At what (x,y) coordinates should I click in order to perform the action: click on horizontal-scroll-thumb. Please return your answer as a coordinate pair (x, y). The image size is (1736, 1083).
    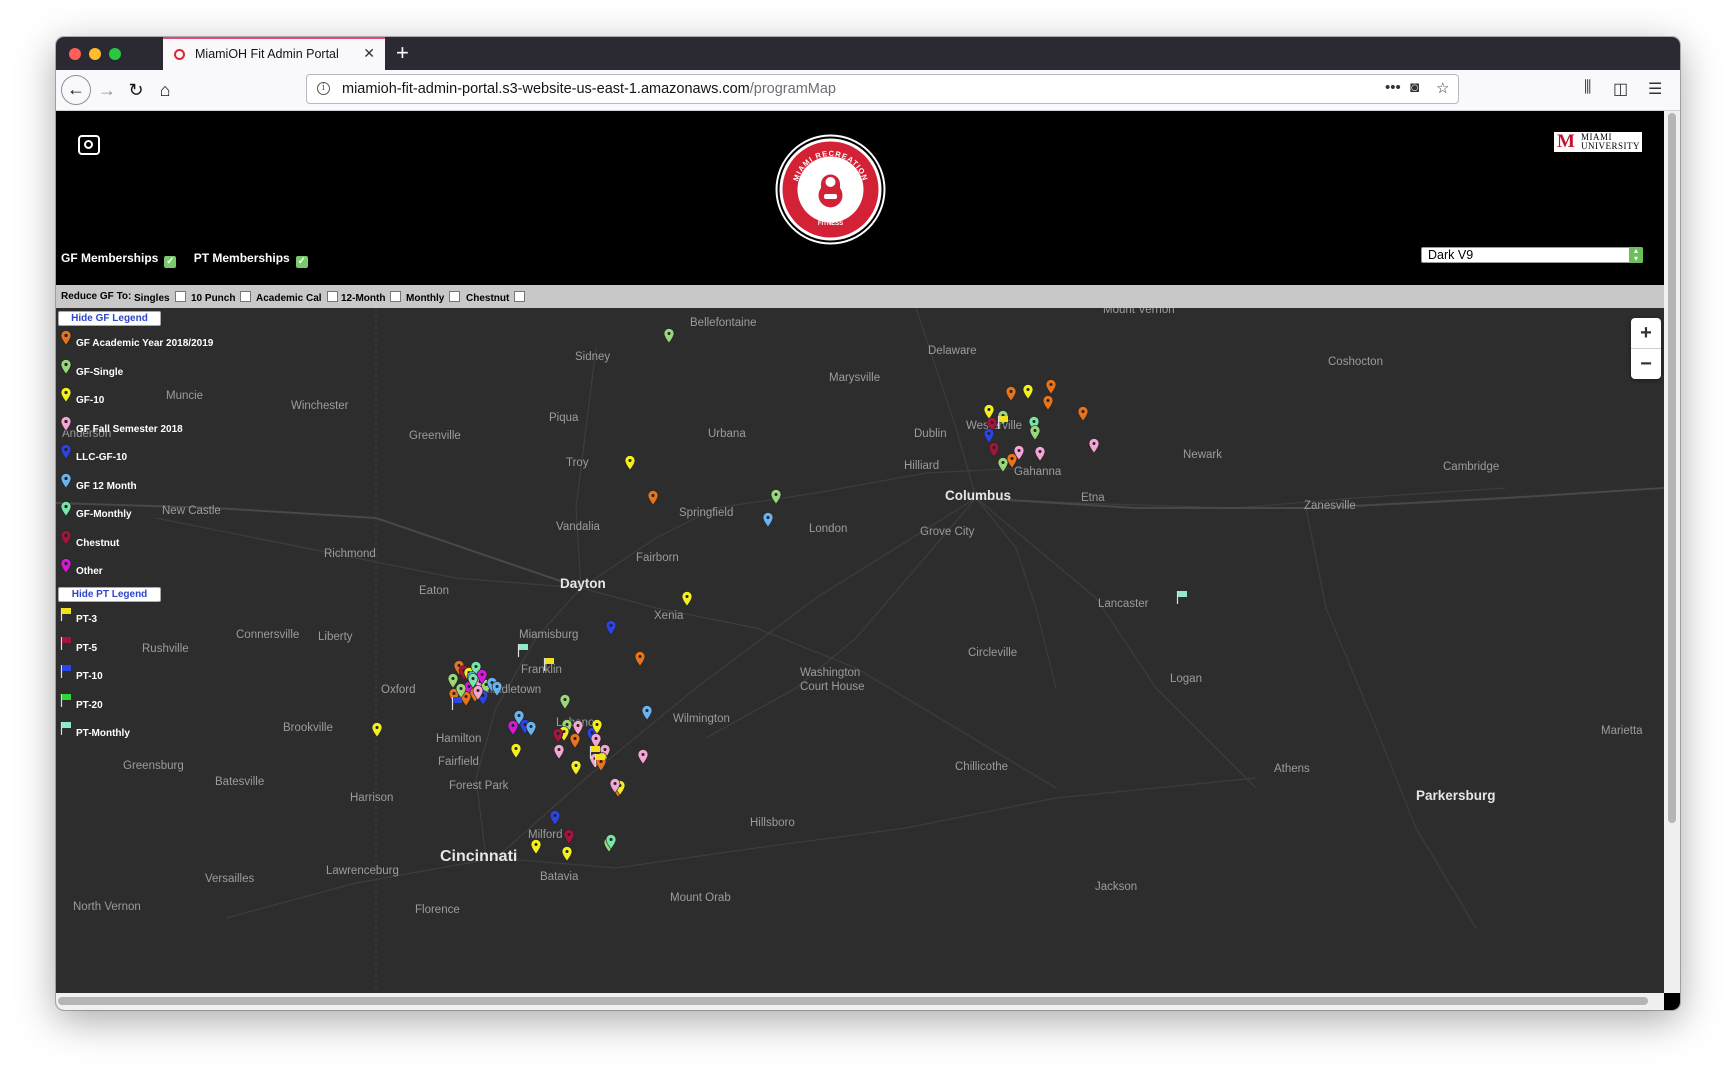
    Looking at the image, I should click on (853, 1001).